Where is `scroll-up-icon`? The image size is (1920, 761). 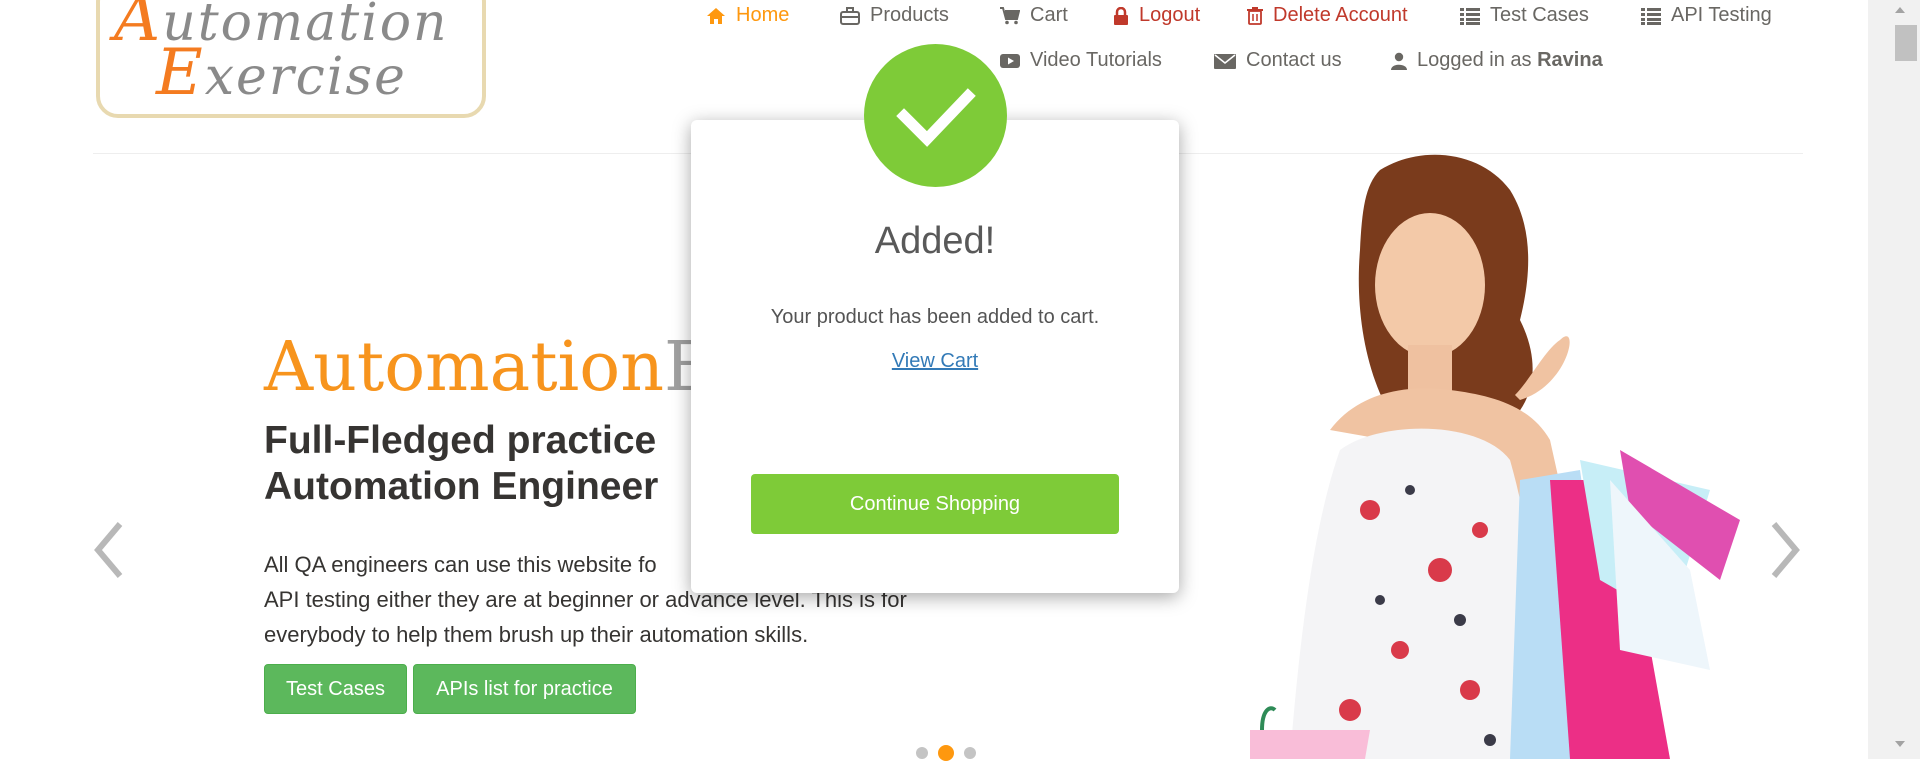 scroll-up-icon is located at coordinates (1900, 10).